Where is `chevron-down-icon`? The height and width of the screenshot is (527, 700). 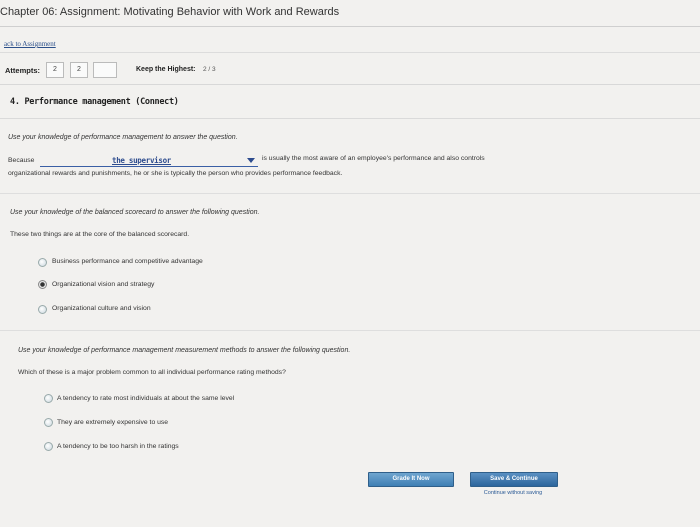 chevron-down-icon is located at coordinates (251, 160).